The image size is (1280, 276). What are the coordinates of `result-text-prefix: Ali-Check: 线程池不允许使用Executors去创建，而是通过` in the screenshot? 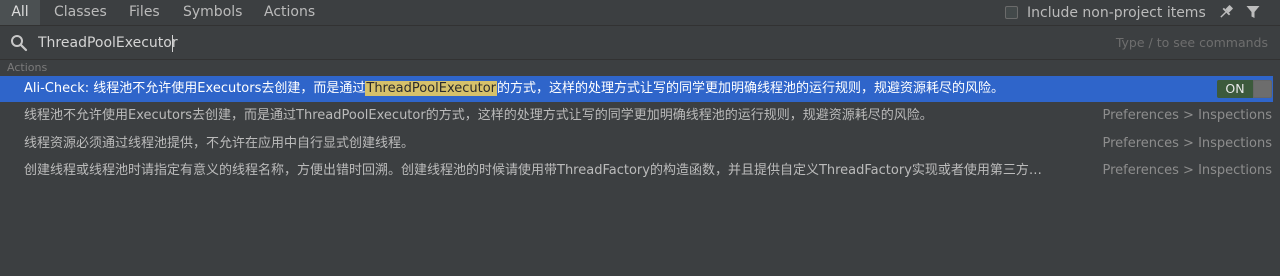 It's located at (195, 88).